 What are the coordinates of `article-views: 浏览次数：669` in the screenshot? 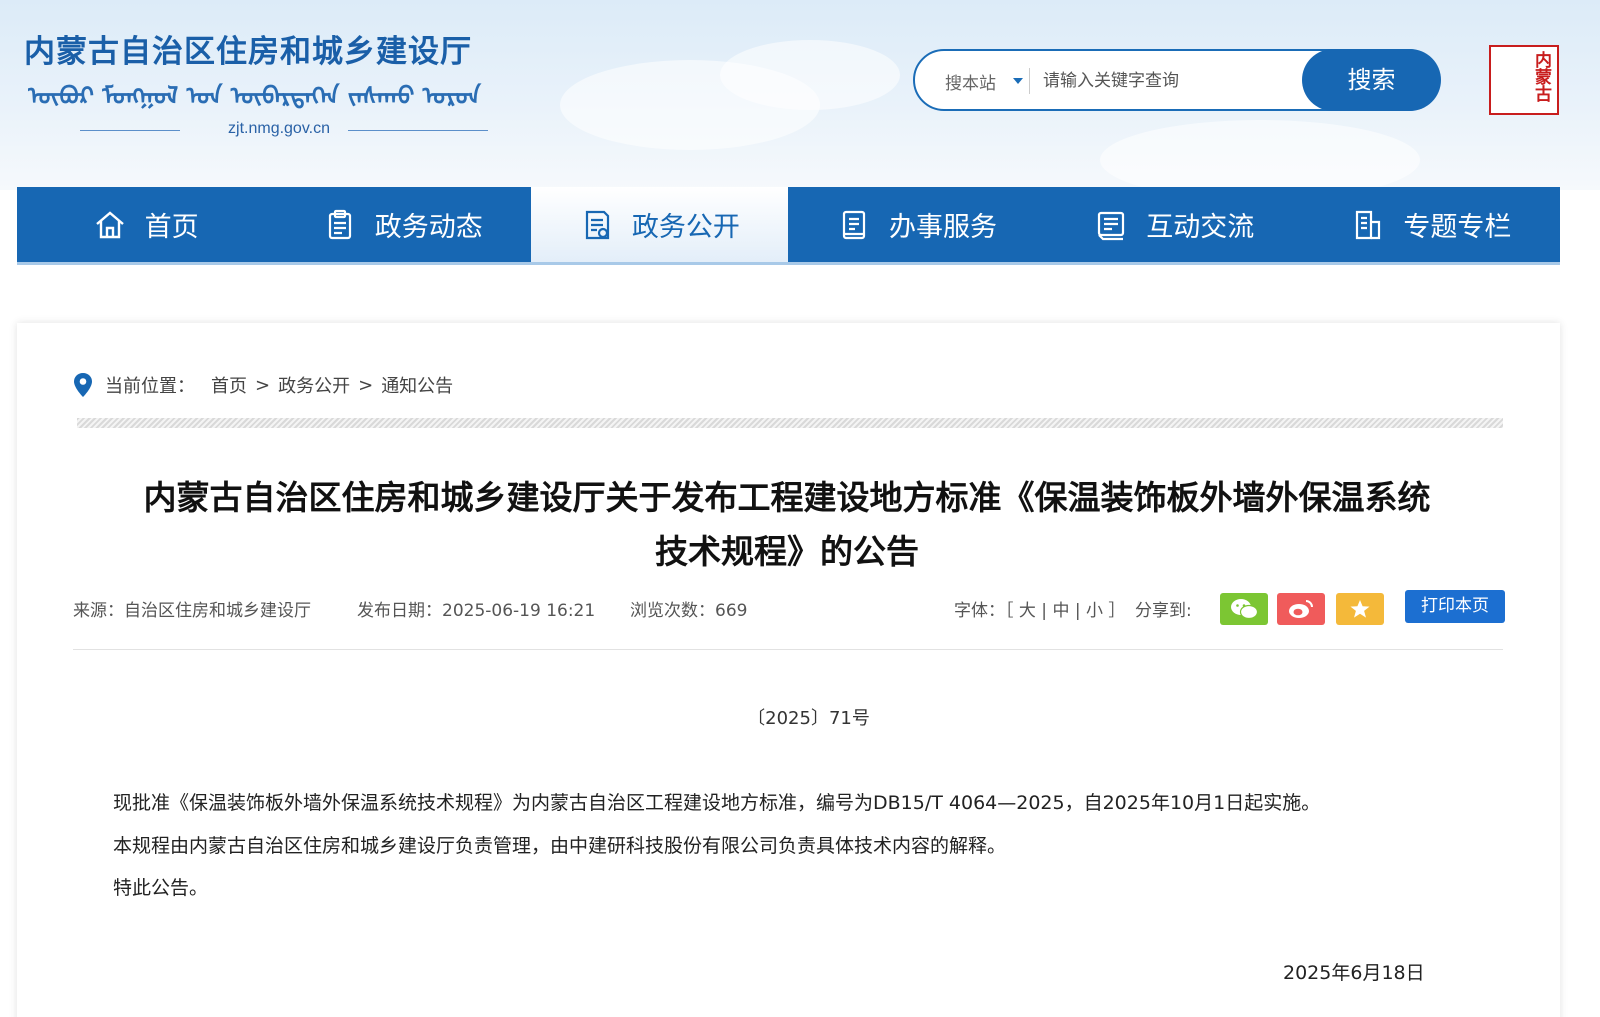 It's located at (689, 611).